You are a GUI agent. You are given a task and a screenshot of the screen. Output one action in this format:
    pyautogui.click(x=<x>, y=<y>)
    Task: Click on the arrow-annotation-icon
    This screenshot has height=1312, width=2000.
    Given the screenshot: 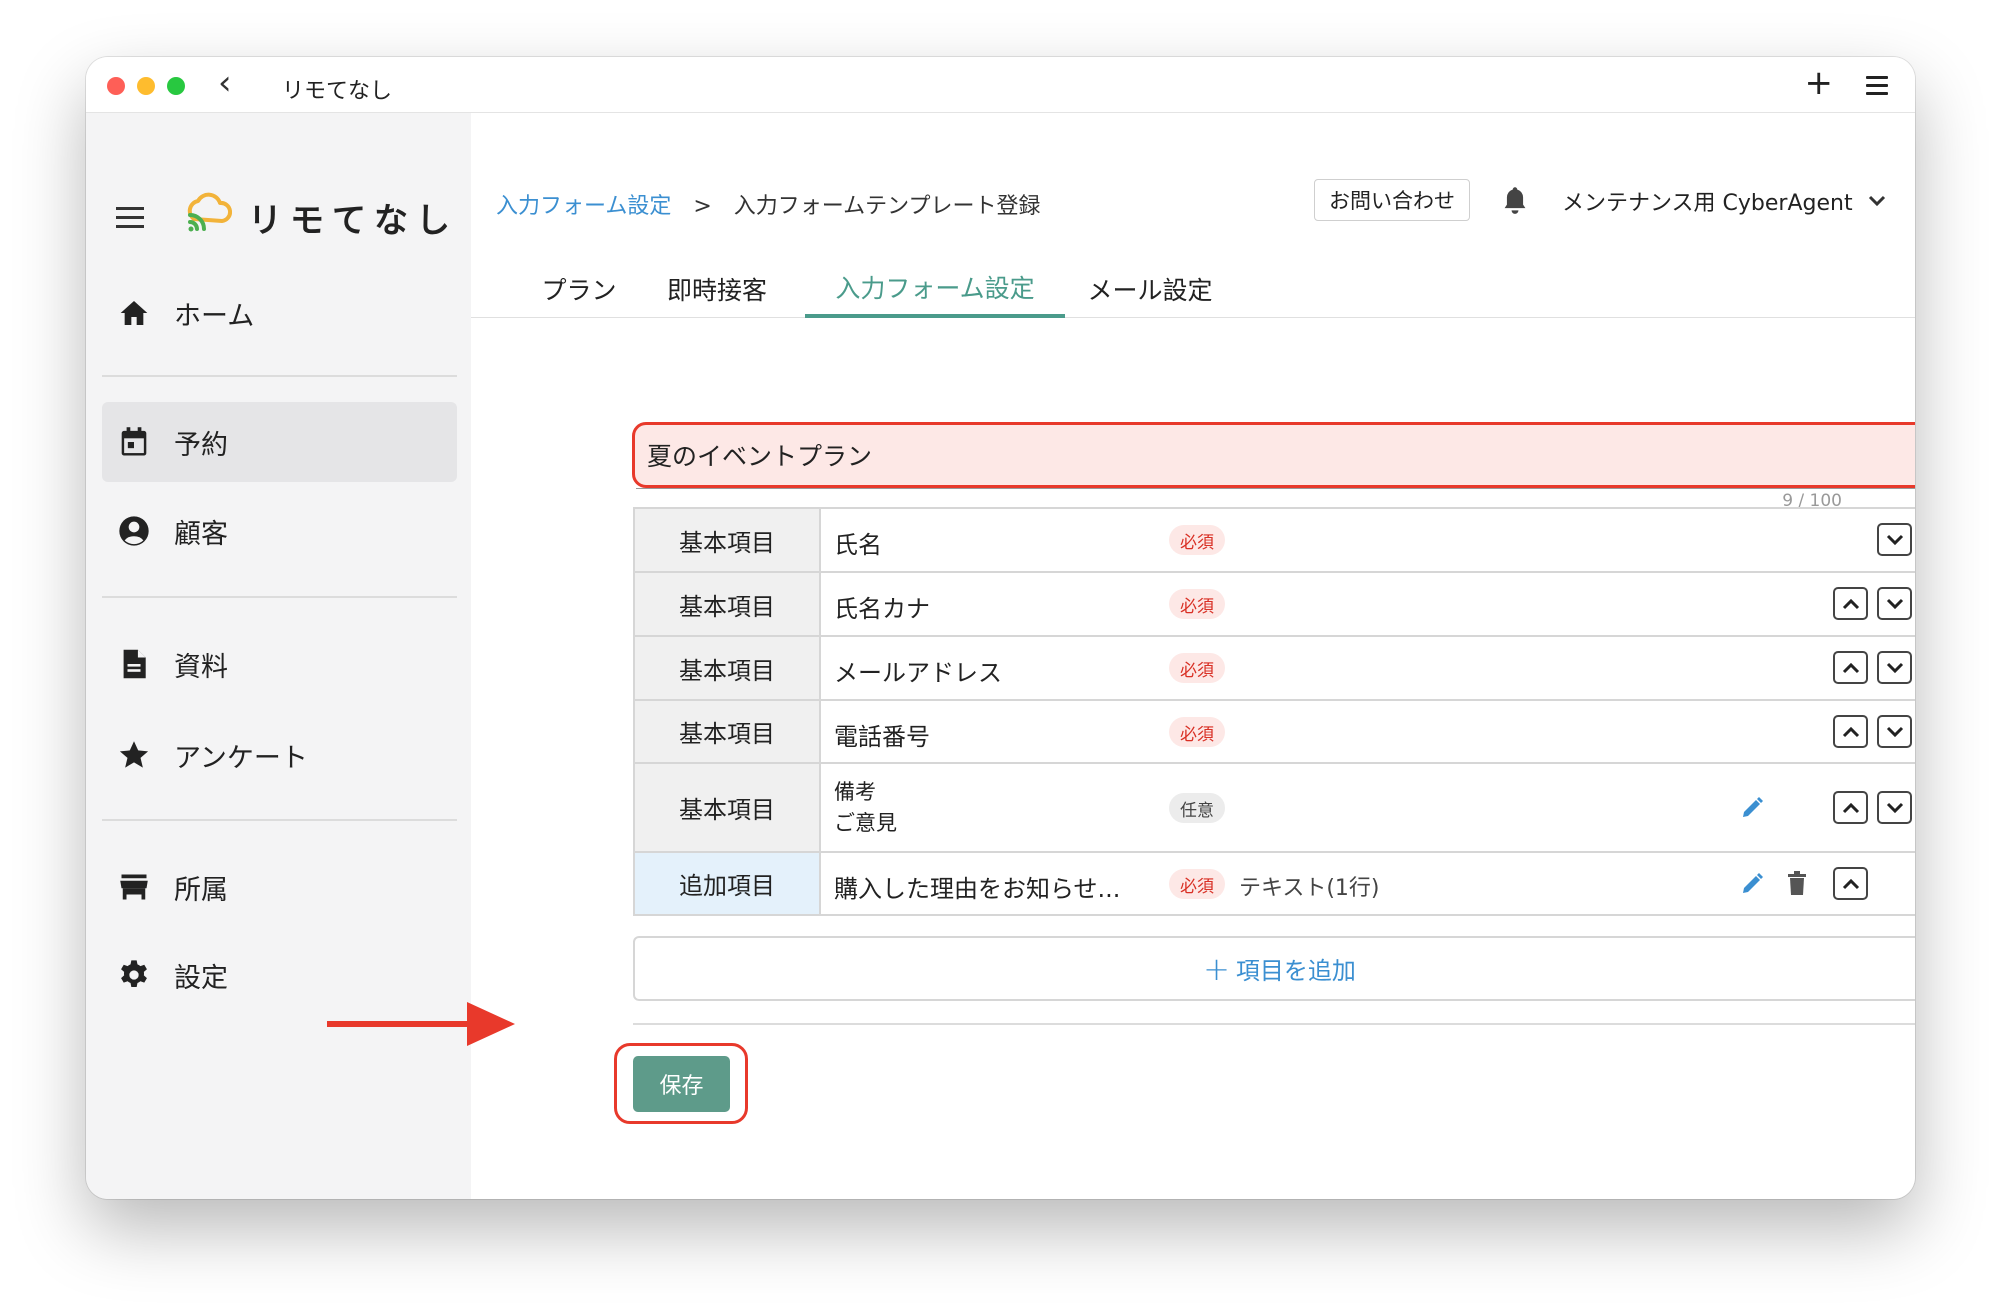 What is the action you would take?
    pyautogui.click(x=421, y=1024)
    